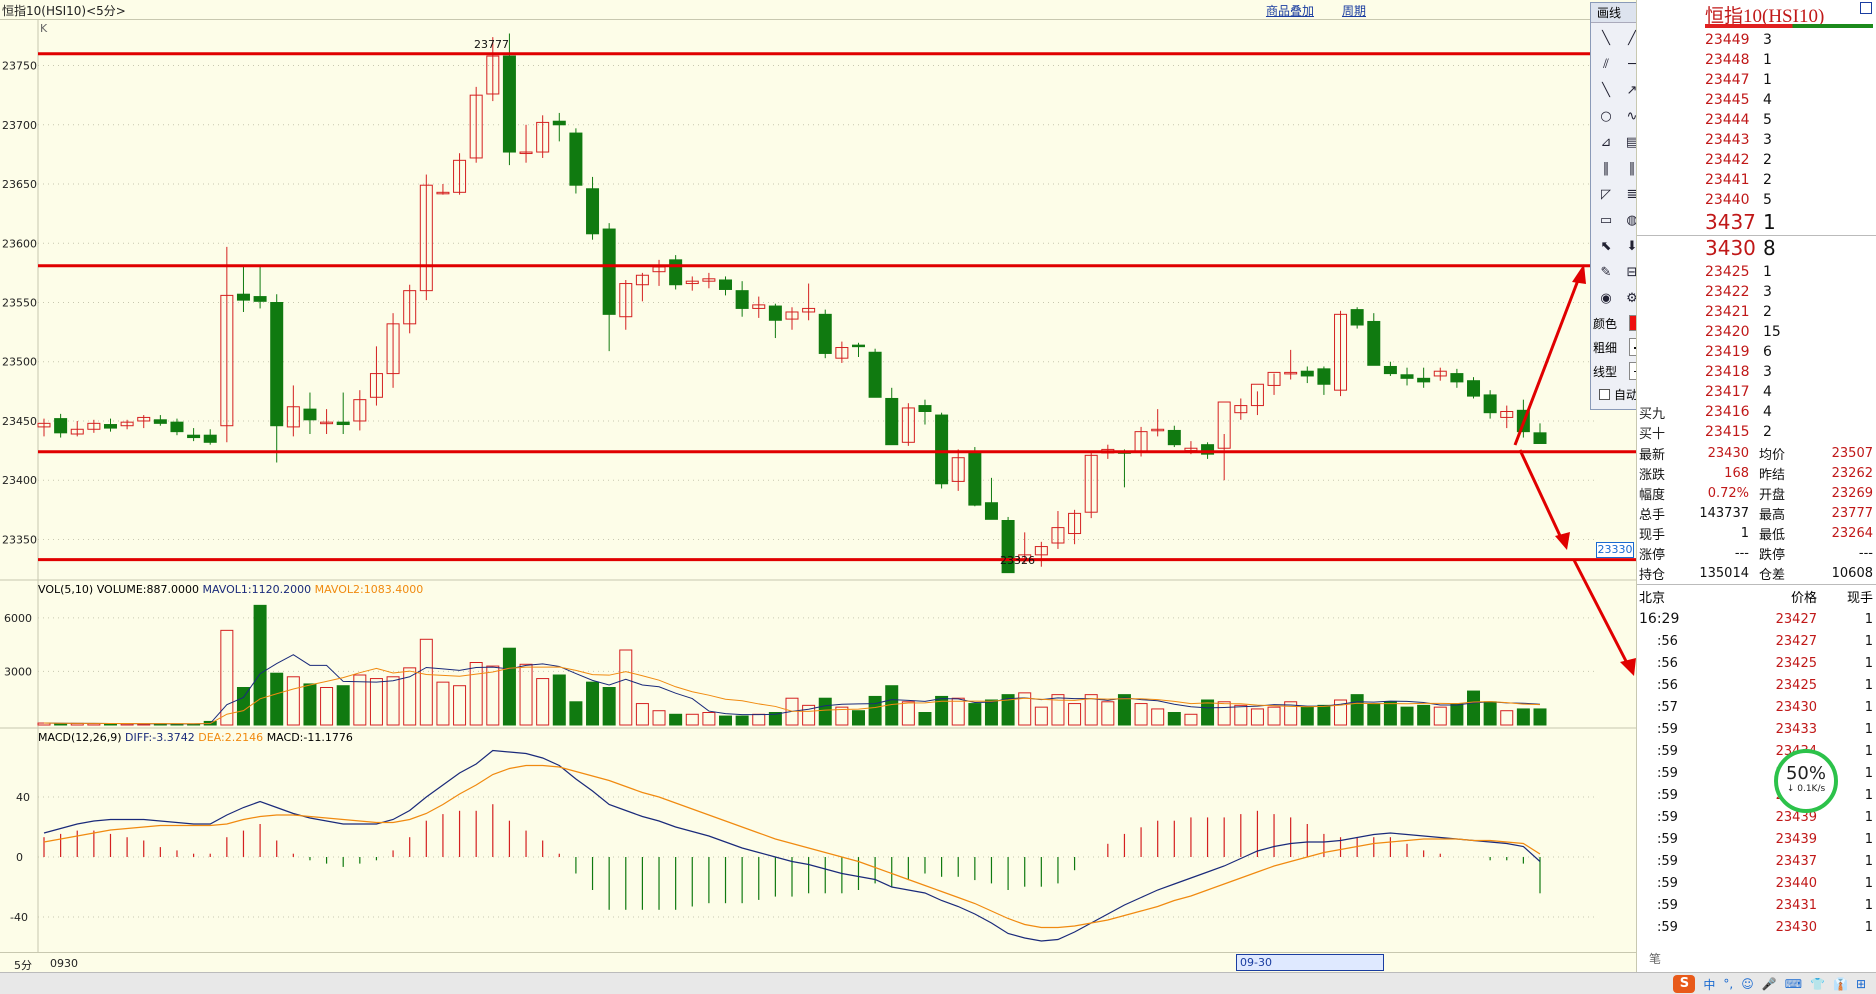  What do you see at coordinates (1354, 10) in the screenshot?
I see `period-link: 周期` at bounding box center [1354, 10].